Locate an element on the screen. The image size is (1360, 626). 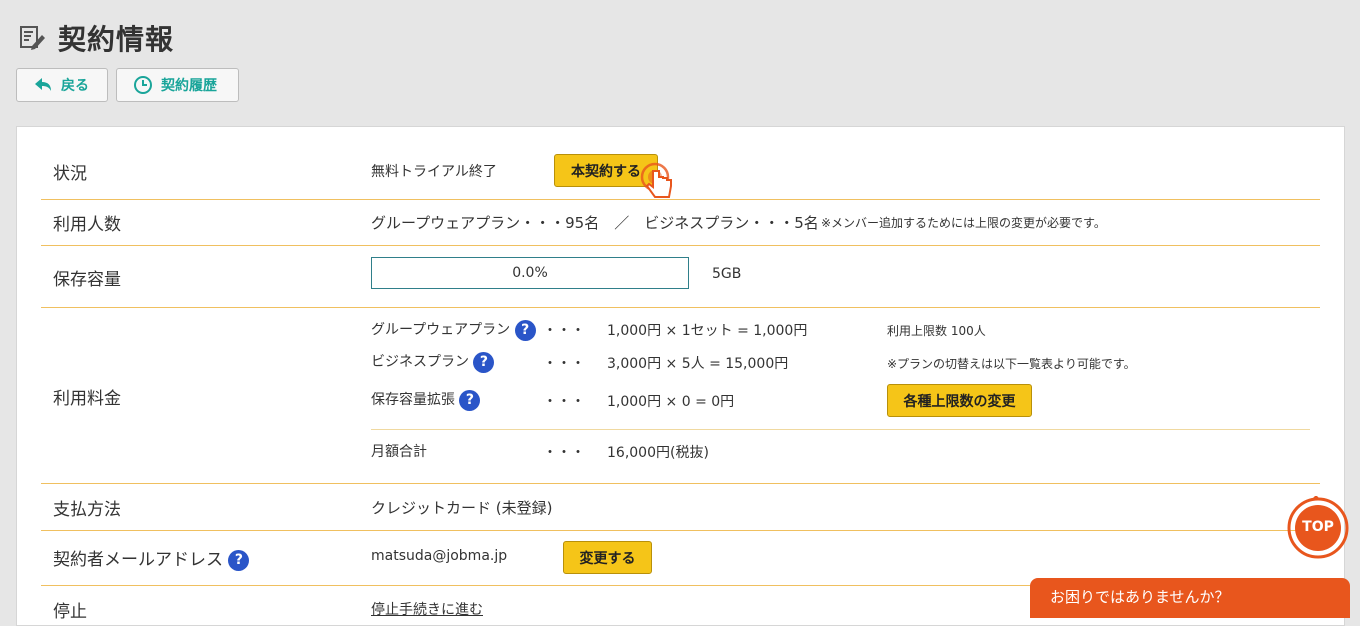
users-label: 利用人数 is located at coordinates (87, 225).